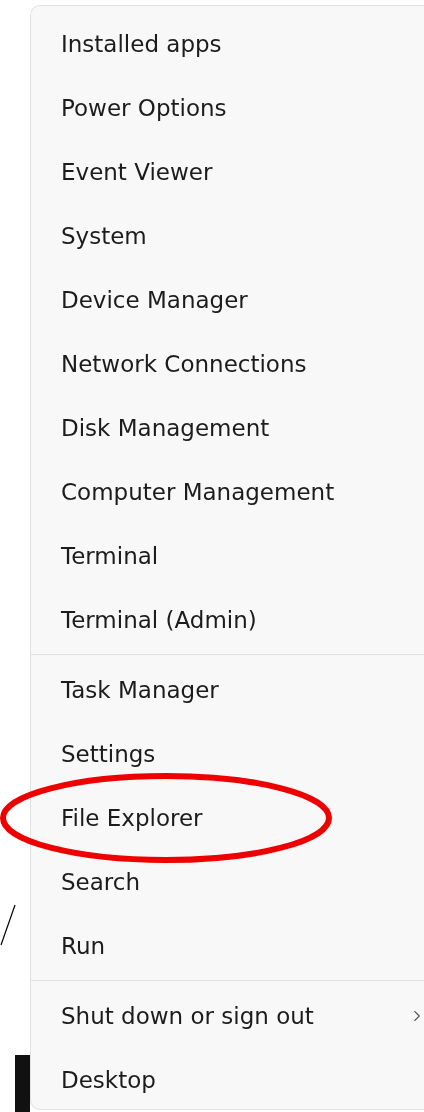 Image resolution: width=424 pixels, height=1112 pixels. I want to click on menu-item: Run, so click(227, 946).